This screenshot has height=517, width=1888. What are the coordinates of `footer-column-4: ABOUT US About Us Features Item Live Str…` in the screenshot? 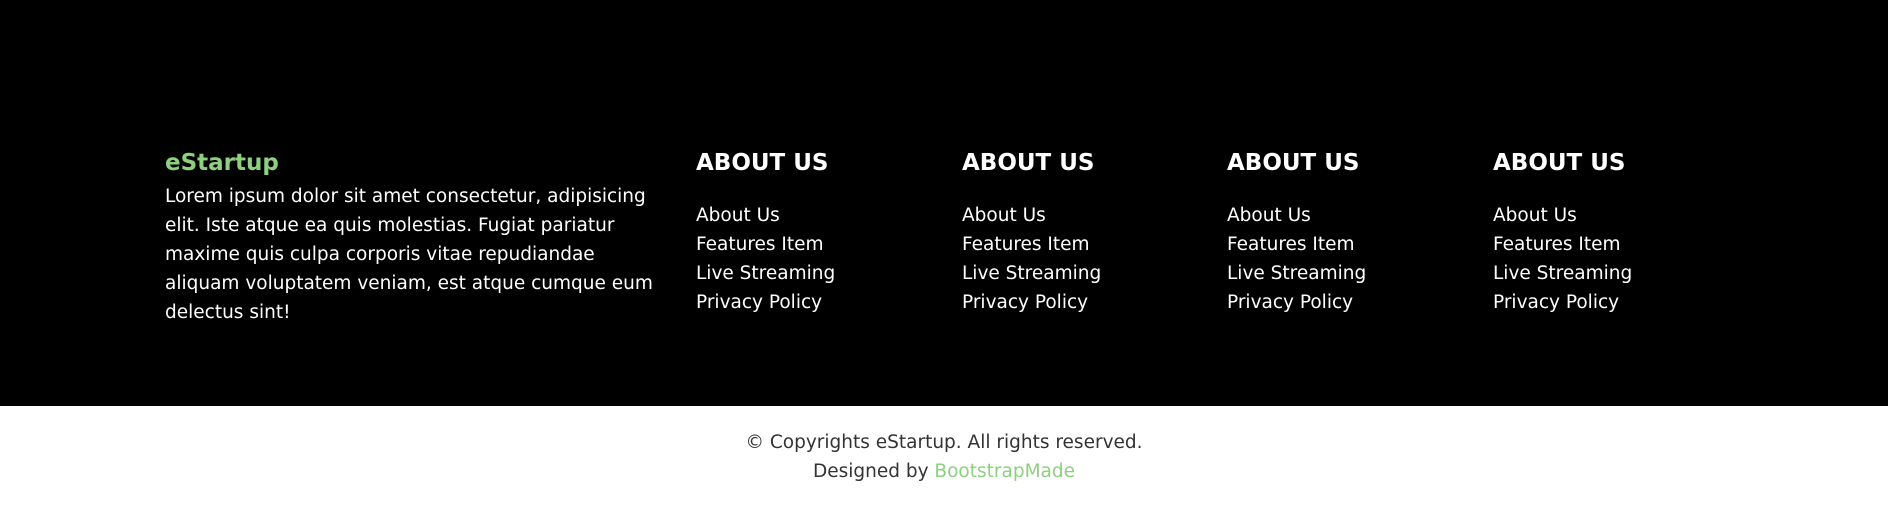 It's located at (1613, 232).